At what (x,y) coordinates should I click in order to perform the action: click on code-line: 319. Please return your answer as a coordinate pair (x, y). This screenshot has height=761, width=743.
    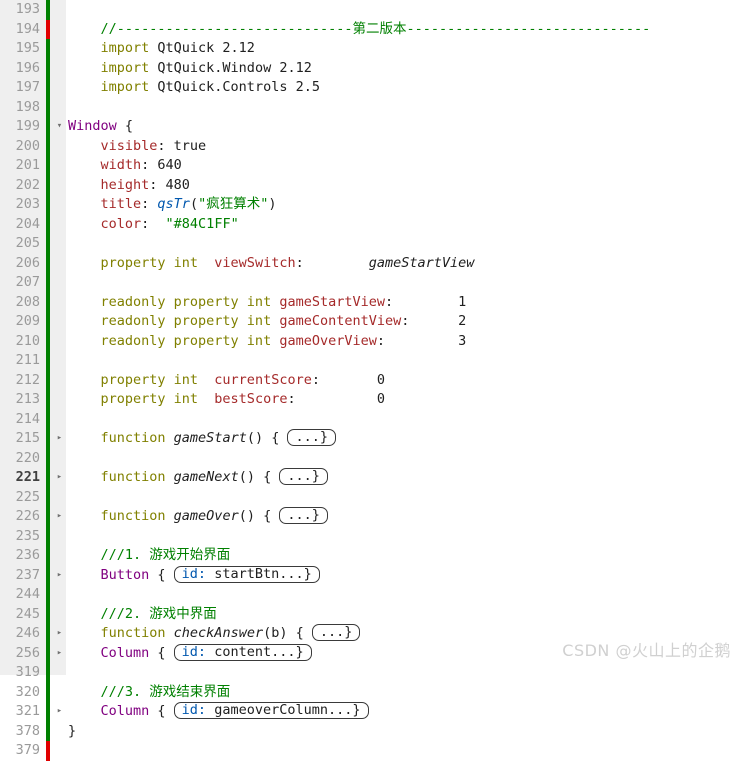
    Looking at the image, I should click on (371, 673).